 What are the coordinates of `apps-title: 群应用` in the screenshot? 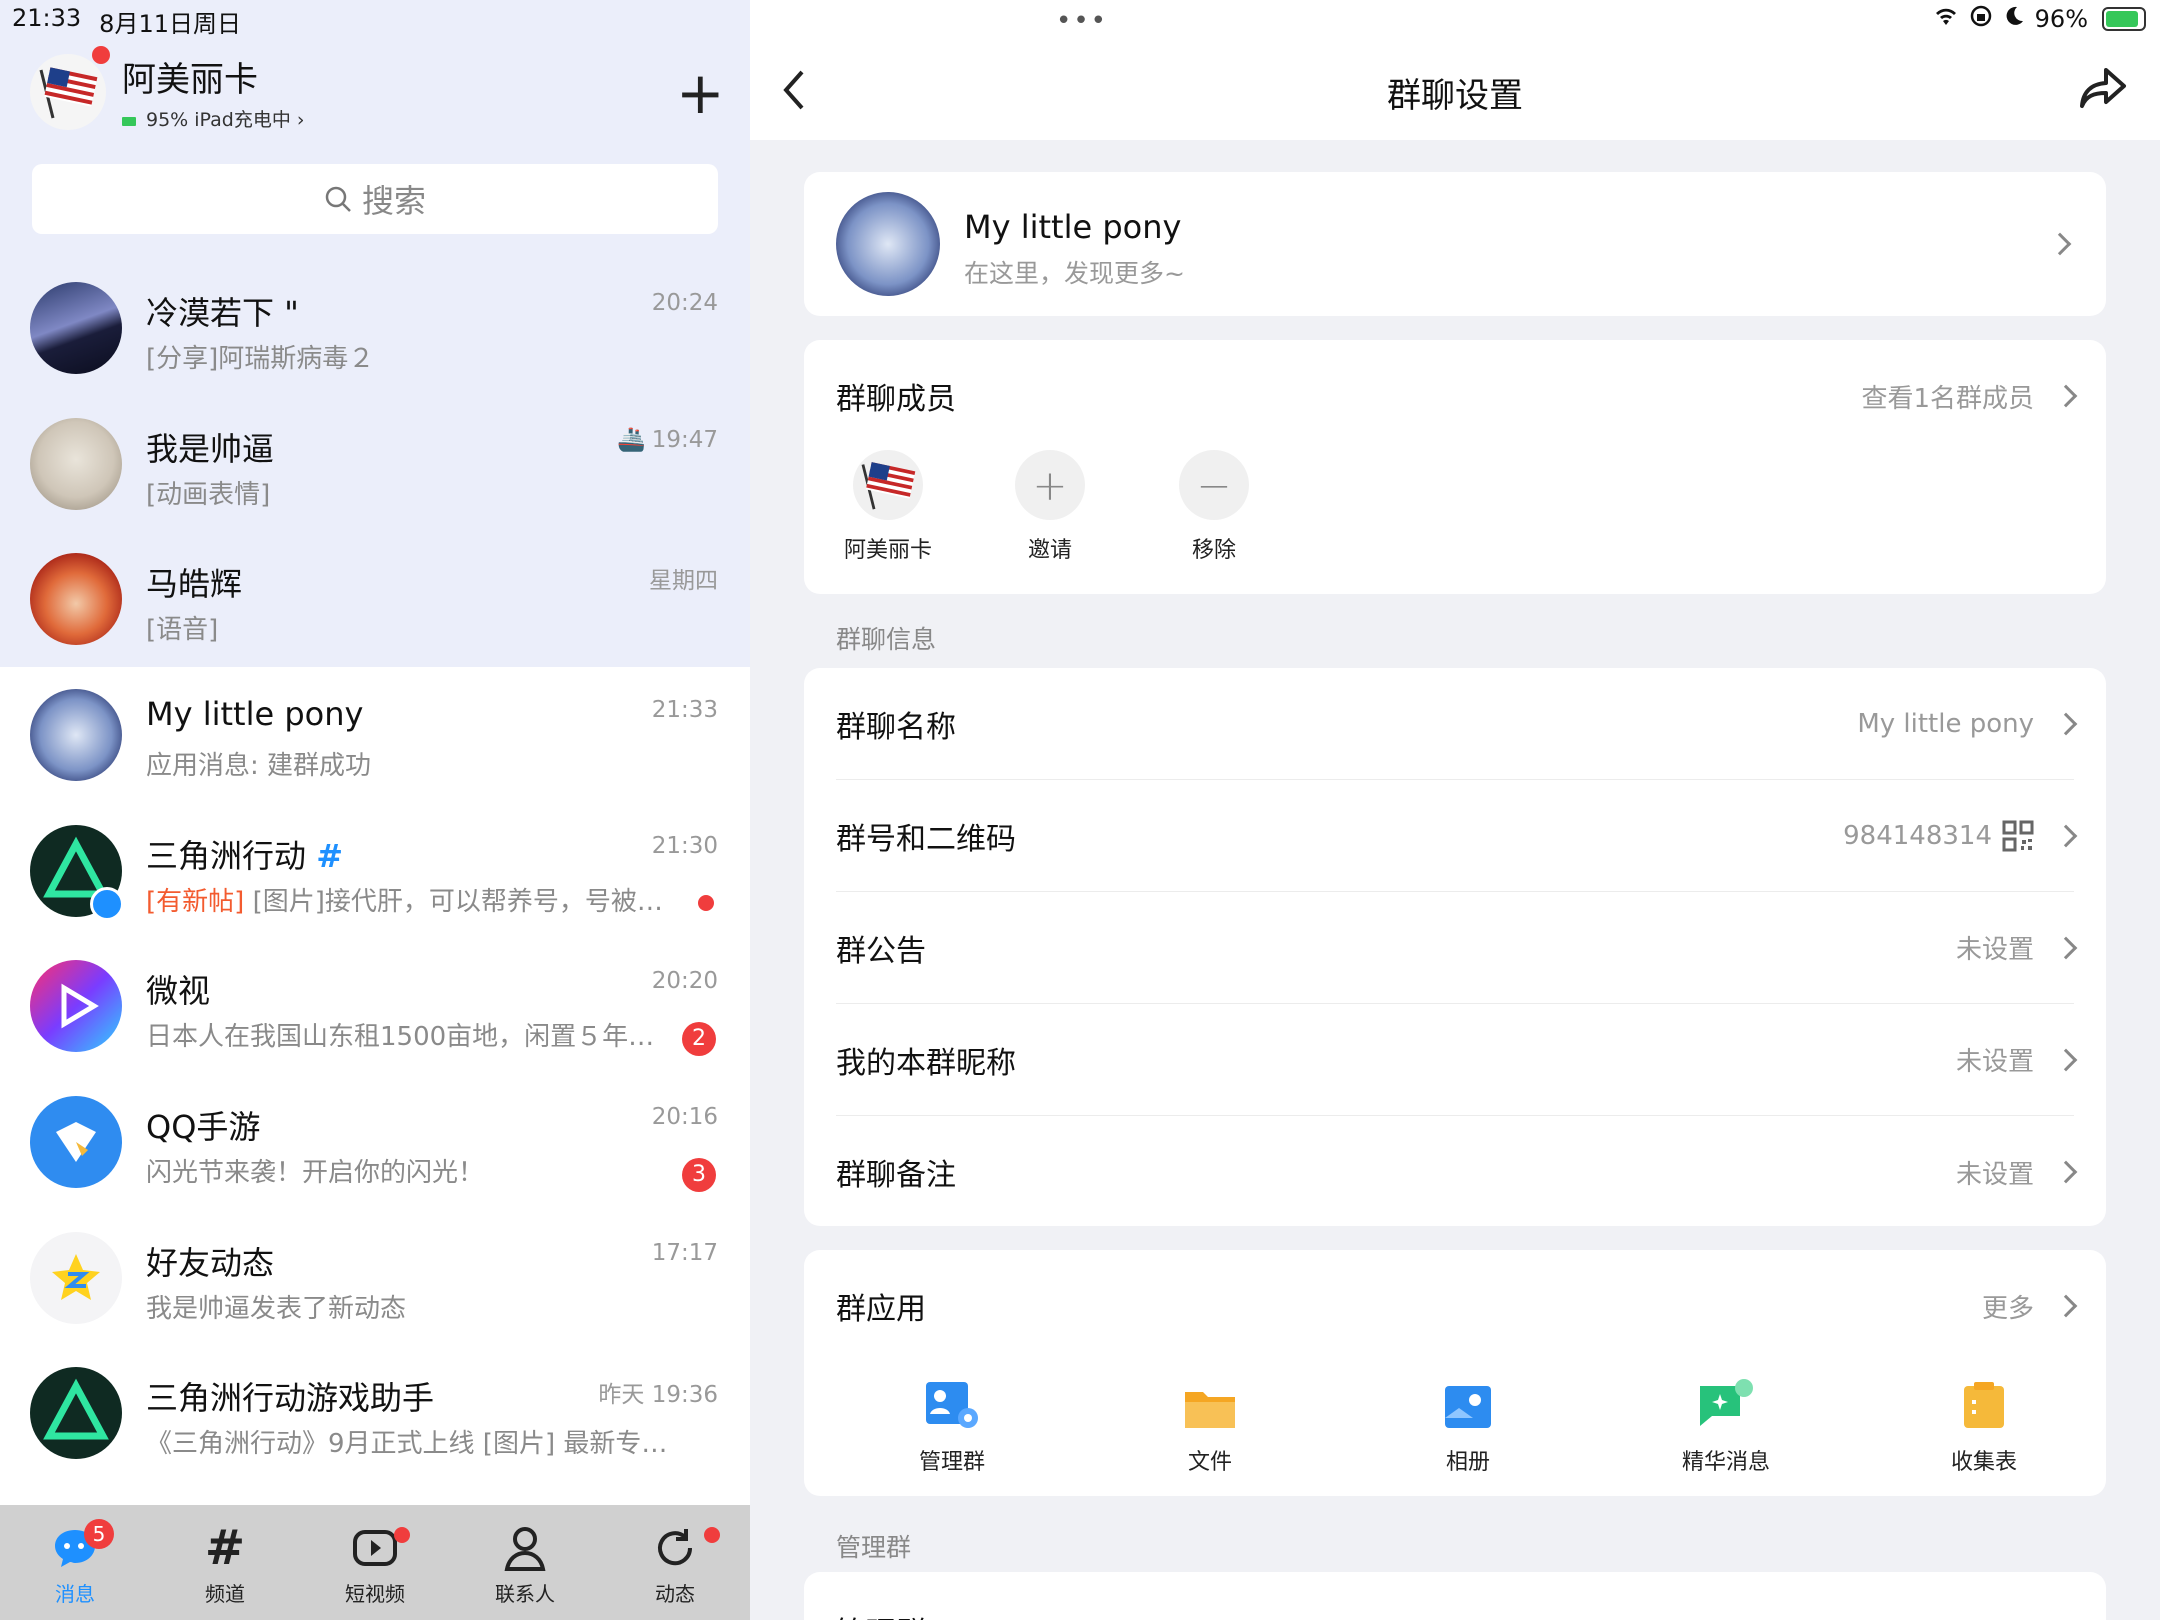 It's located at (881, 1309).